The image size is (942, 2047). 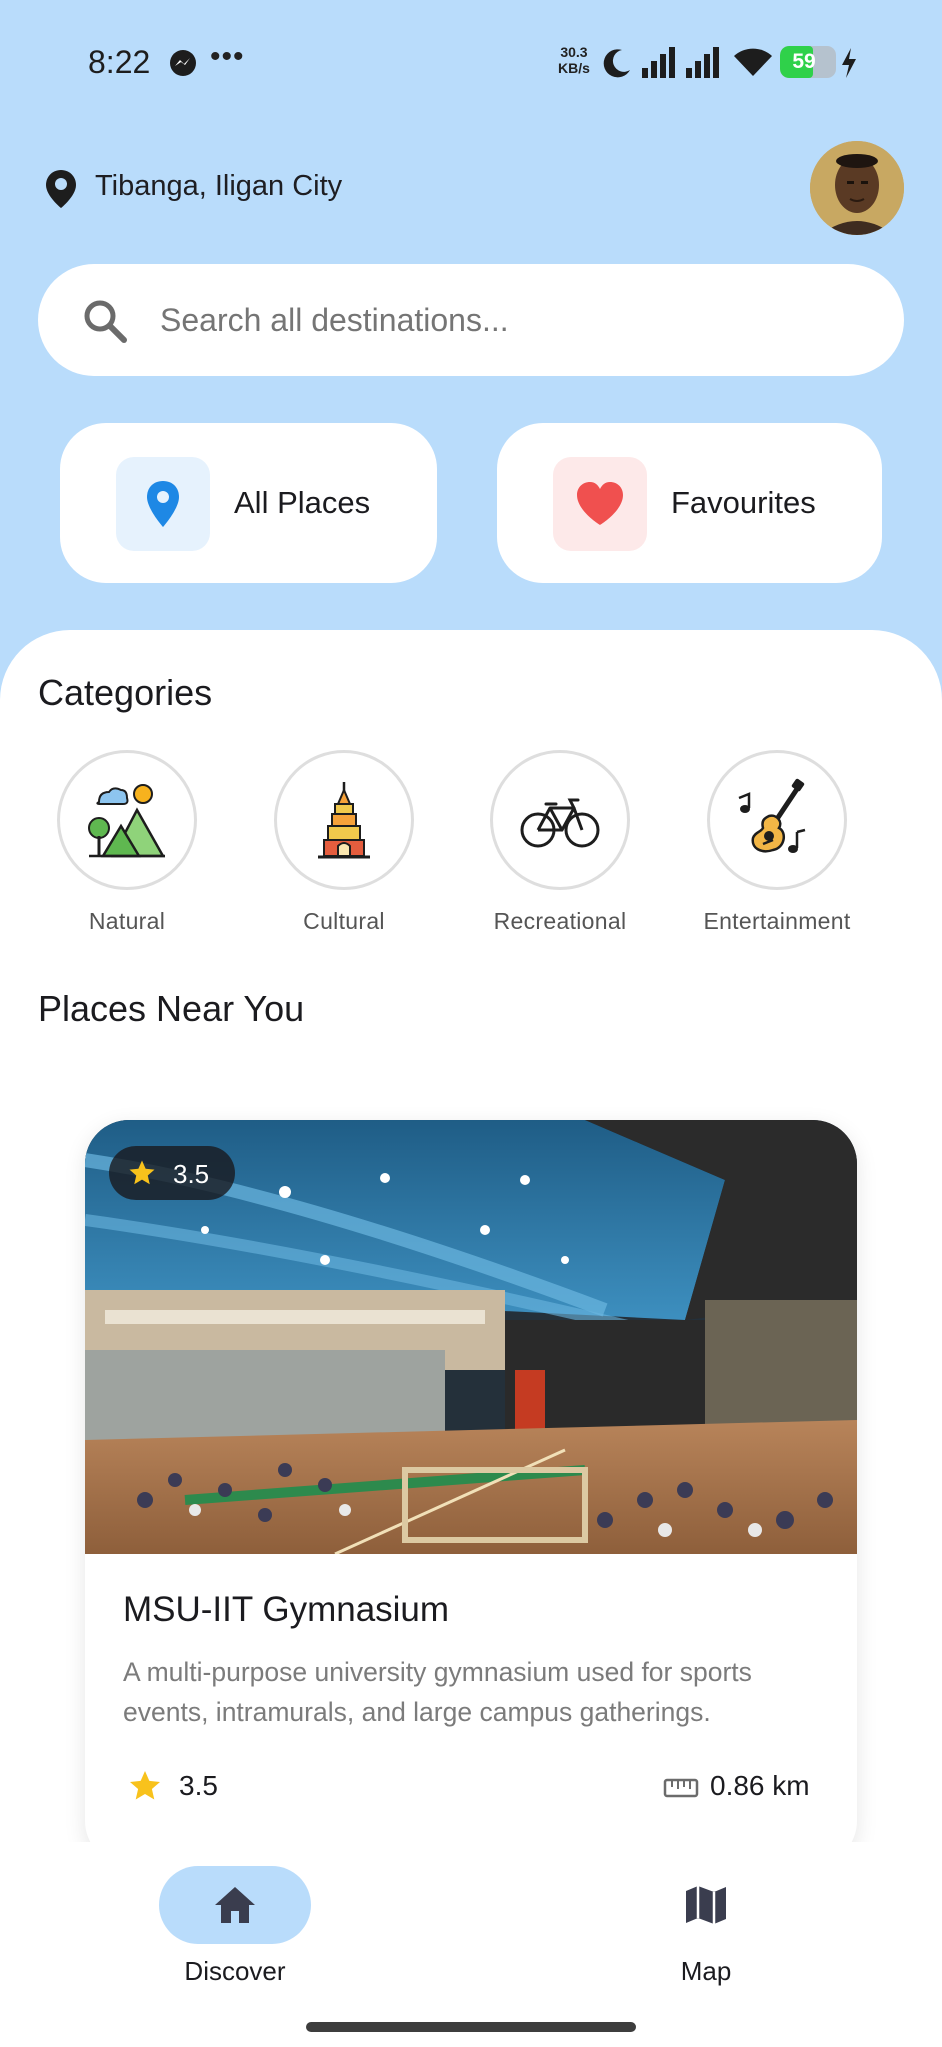 I want to click on home-icon, so click(x=235, y=1905).